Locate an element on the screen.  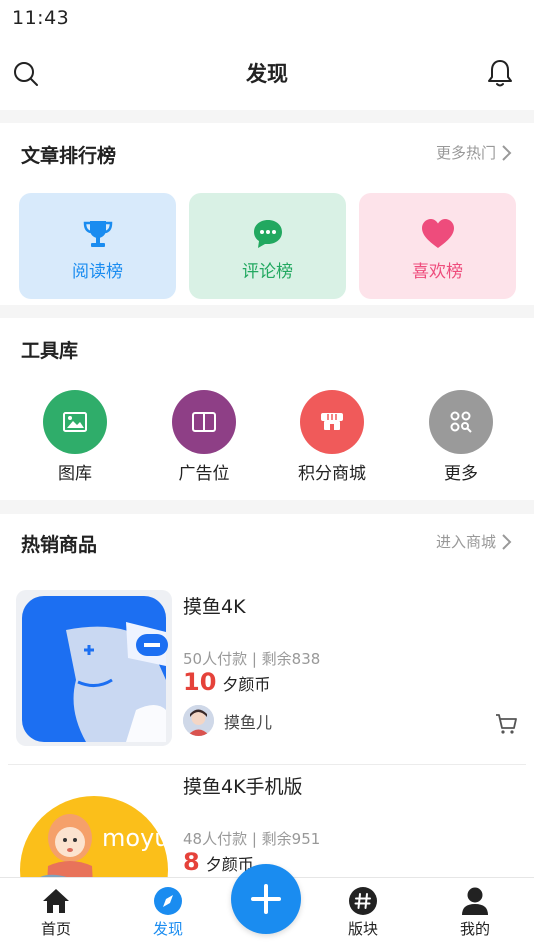
rank-card-read: 阅读榜 is located at coordinates (97, 246).